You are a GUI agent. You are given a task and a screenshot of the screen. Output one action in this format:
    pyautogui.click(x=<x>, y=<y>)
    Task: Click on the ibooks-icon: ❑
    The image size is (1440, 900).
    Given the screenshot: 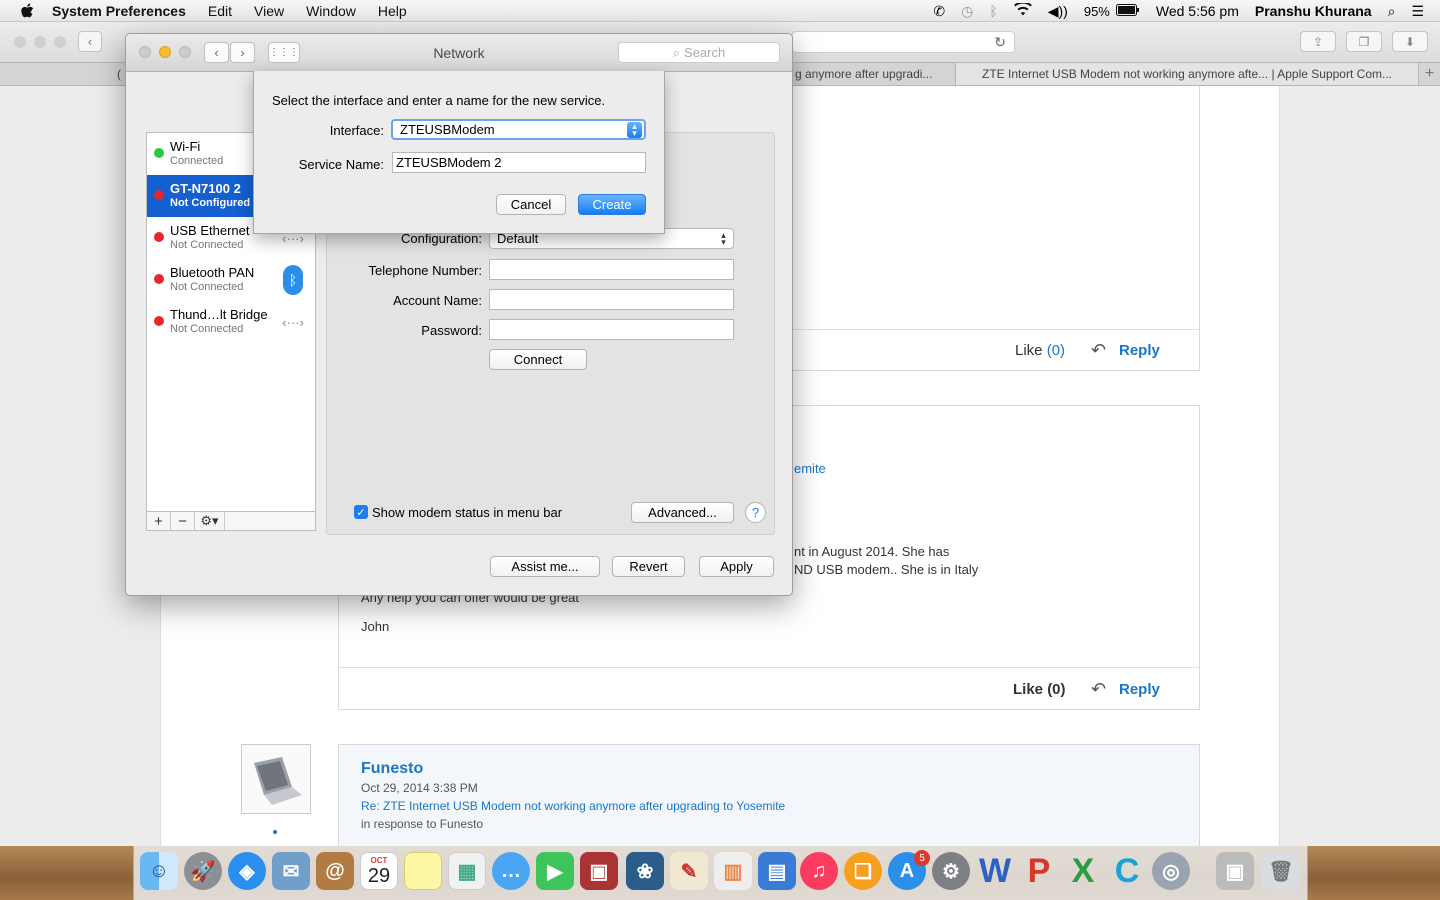 What is the action you would take?
    pyautogui.click(x=863, y=871)
    